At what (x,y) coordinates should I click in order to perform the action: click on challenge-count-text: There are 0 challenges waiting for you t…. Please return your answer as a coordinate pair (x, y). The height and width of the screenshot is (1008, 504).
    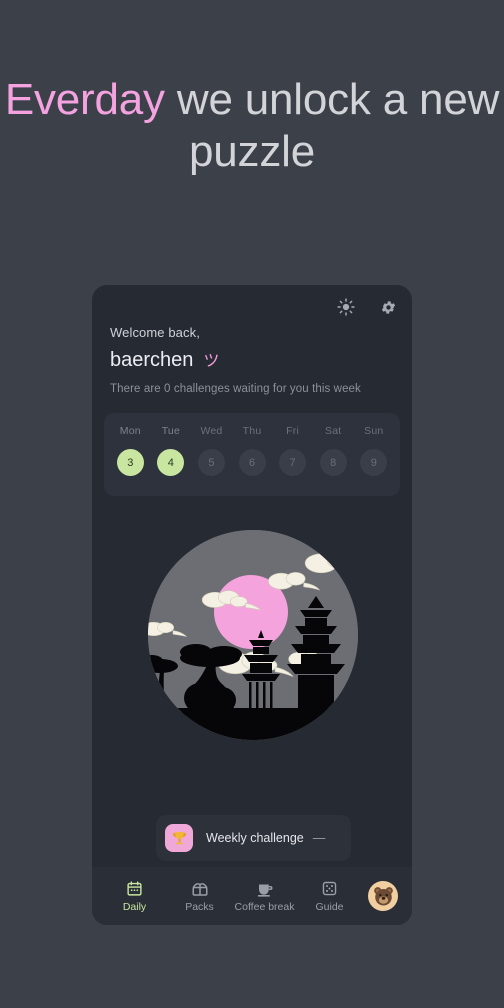
    Looking at the image, I should click on (235, 389).